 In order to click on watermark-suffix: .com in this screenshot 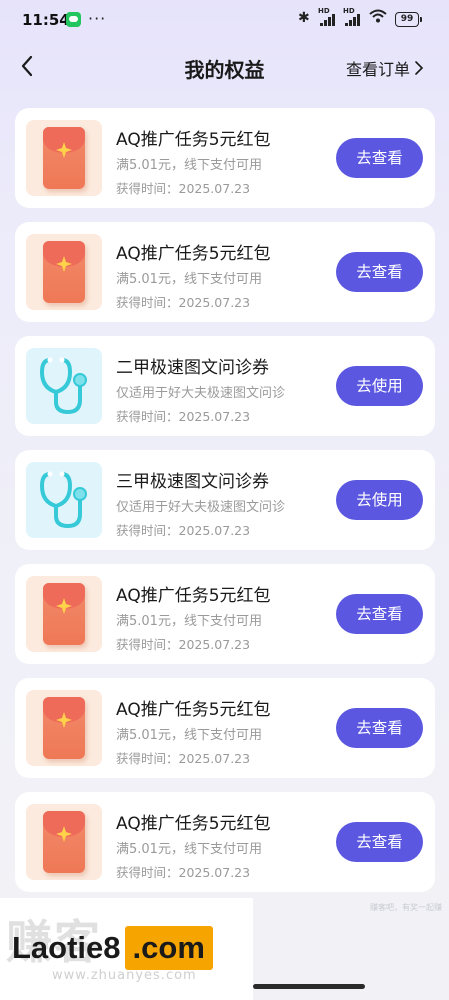, I will do `click(168, 948)`.